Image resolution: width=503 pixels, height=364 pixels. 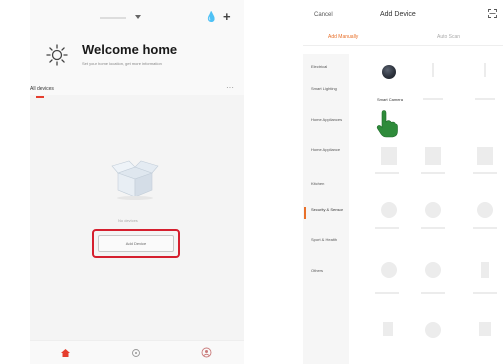 What do you see at coordinates (329, 183) in the screenshot?
I see `sidebar-item-kitchen: Kitchen` at bounding box center [329, 183].